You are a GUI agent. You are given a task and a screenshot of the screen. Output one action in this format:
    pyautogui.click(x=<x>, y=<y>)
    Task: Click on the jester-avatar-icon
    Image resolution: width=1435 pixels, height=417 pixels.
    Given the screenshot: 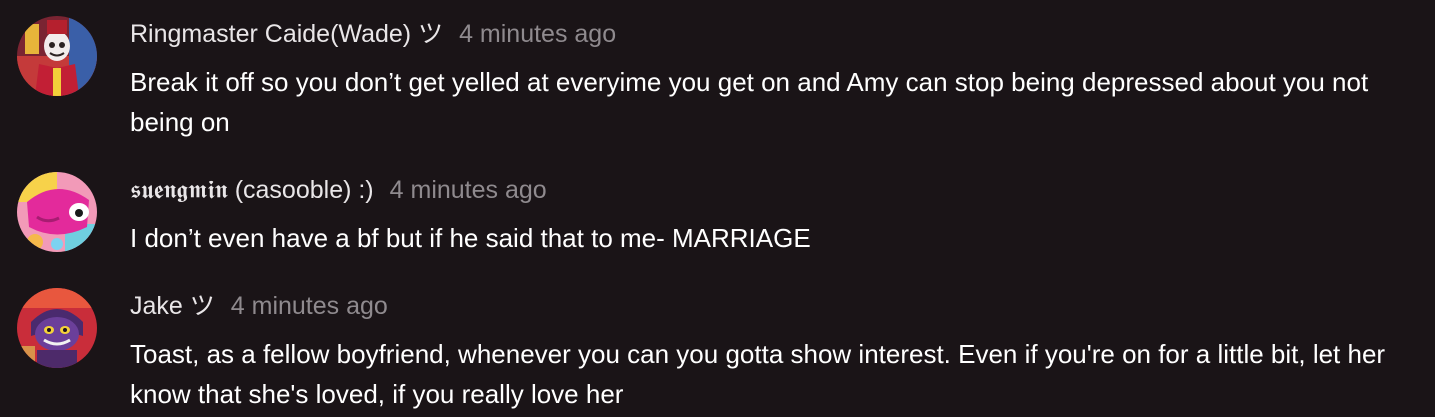 What is the action you would take?
    pyautogui.click(x=57, y=328)
    